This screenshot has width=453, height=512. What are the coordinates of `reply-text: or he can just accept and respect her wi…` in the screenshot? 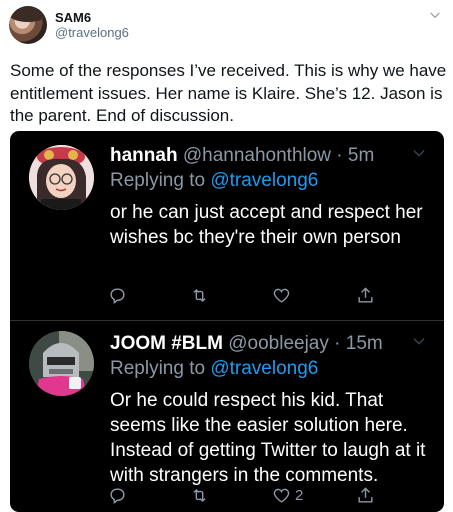 It's located at (266, 225).